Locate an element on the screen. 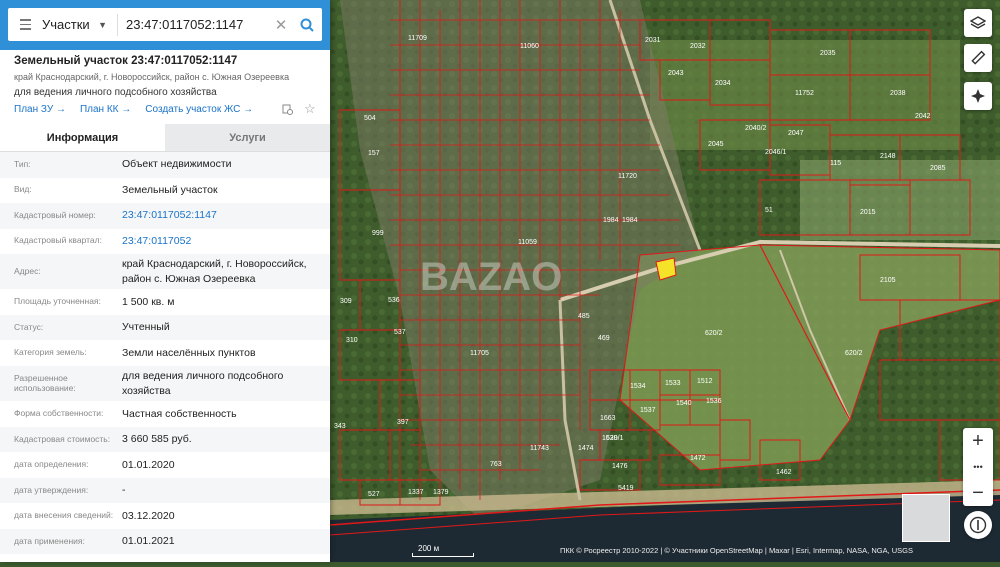  svg-text: 2043 is located at coordinates (676, 73).